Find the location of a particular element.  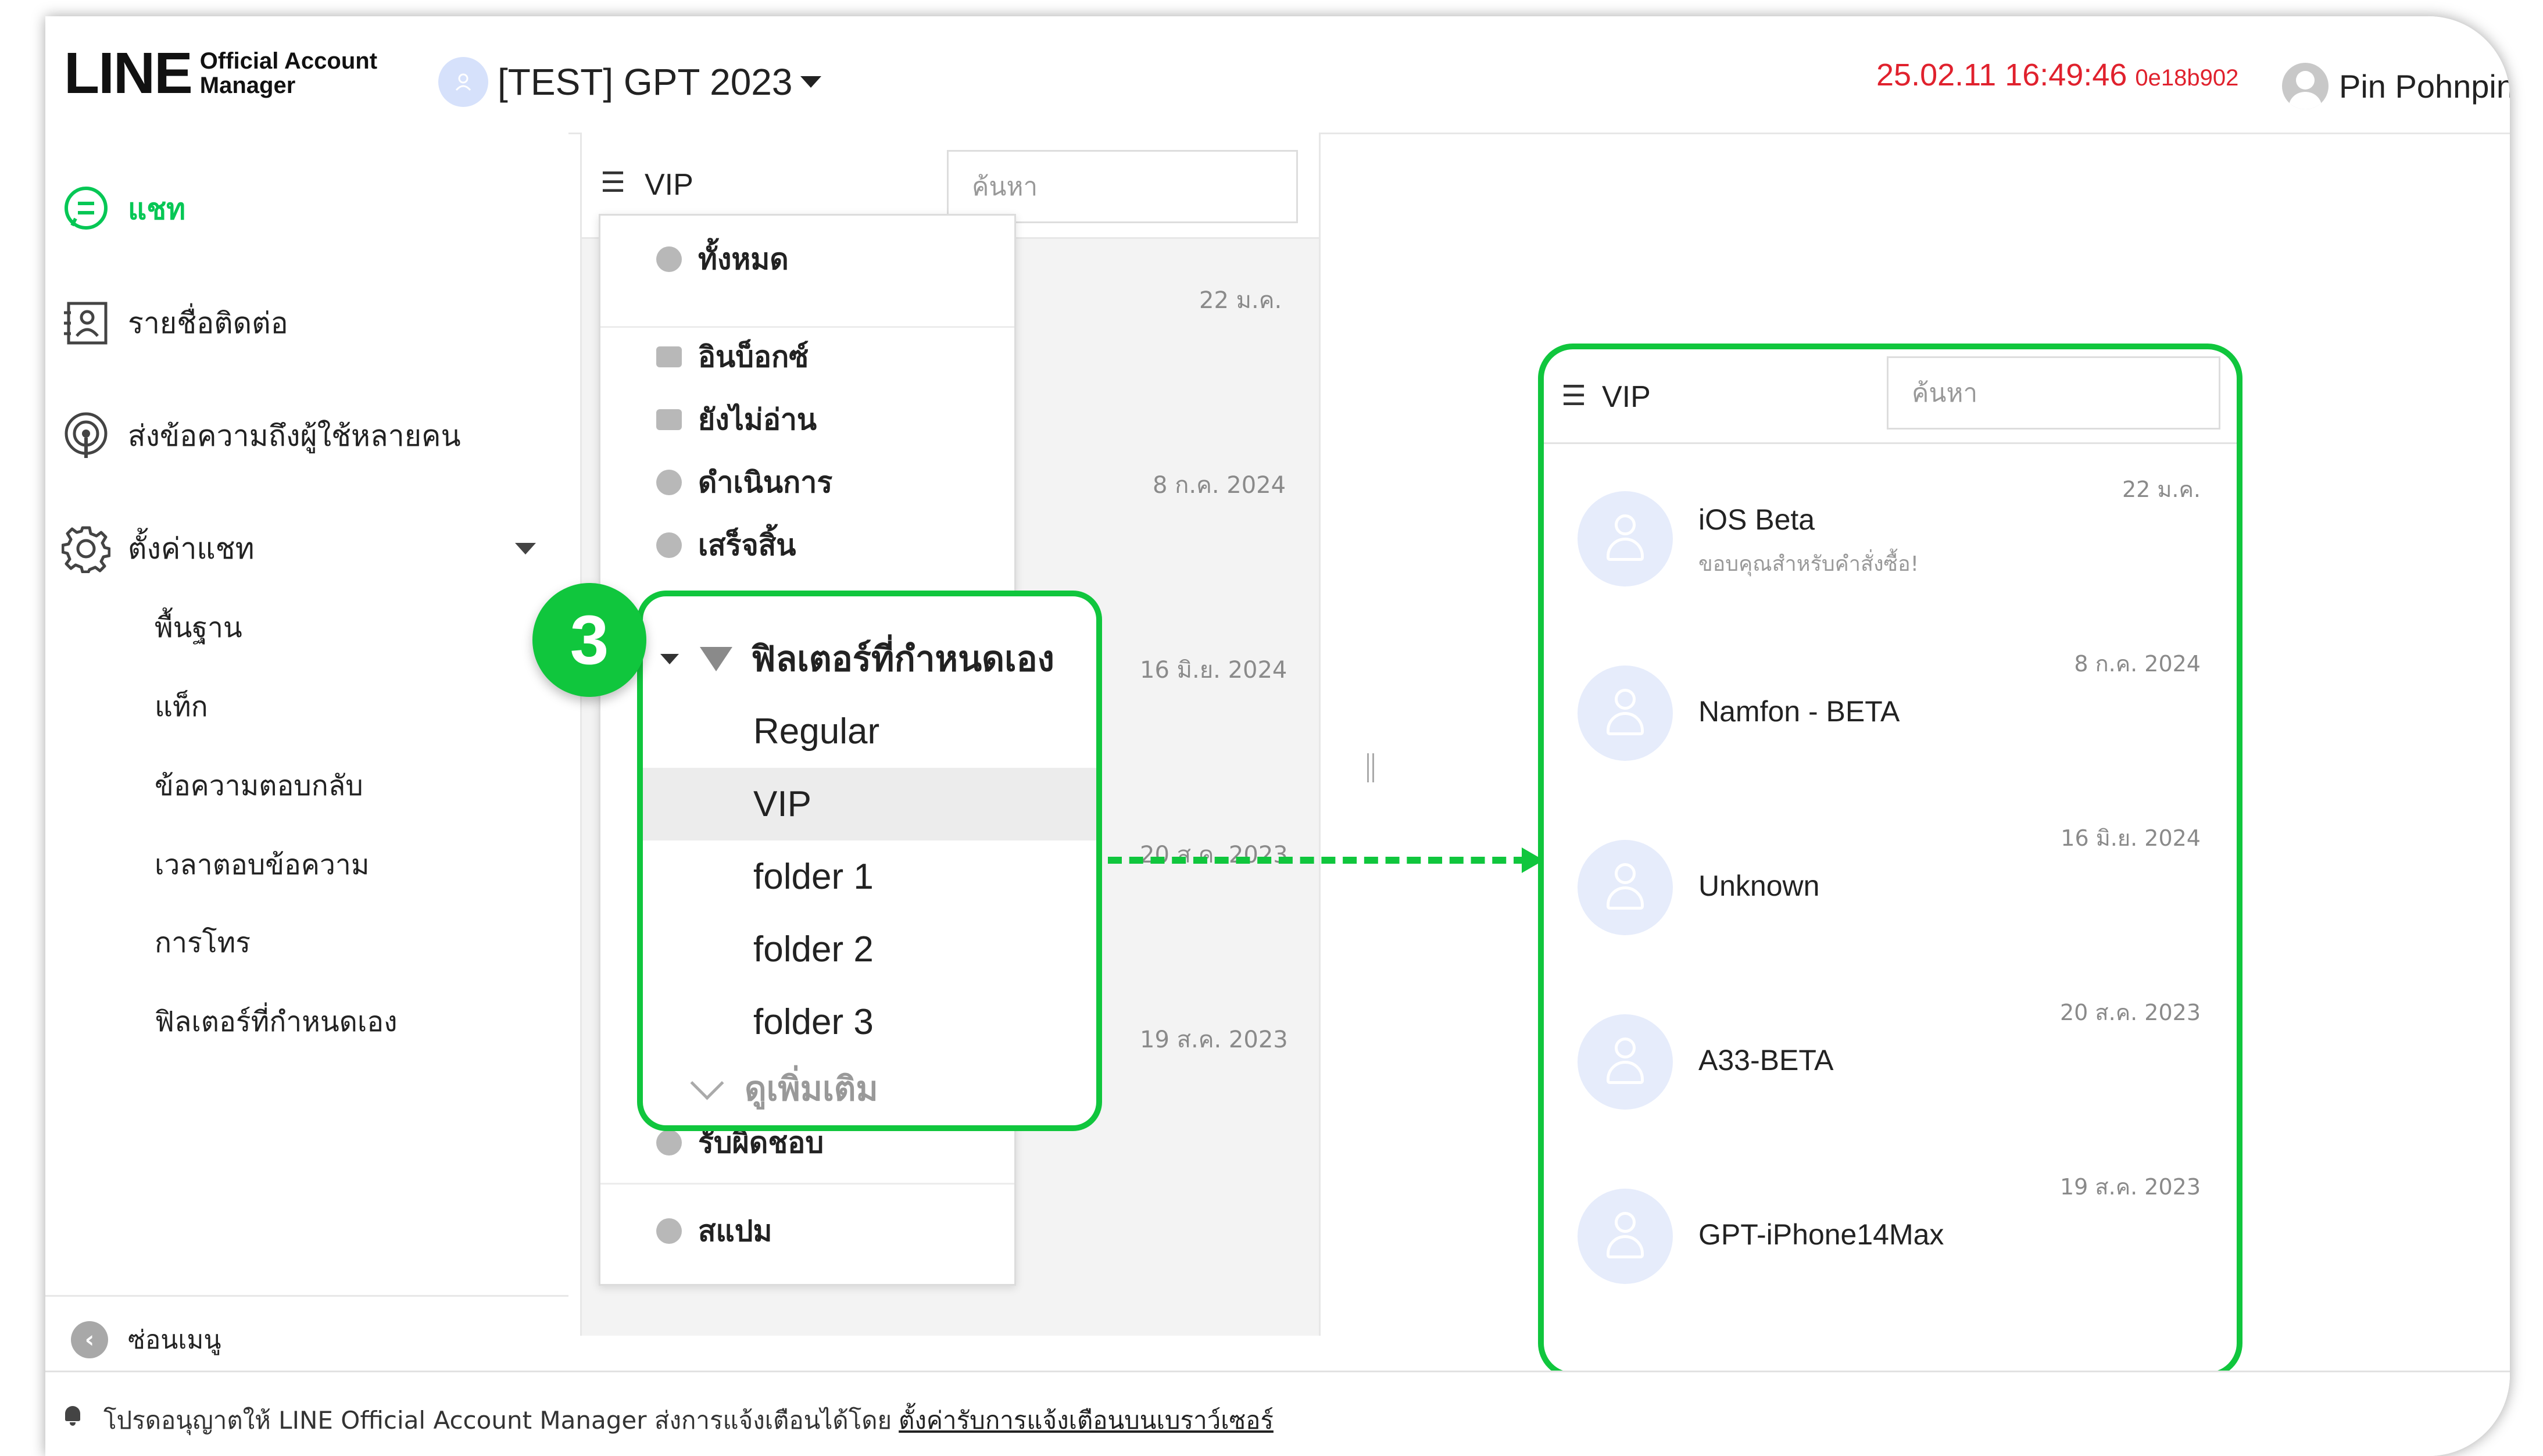

sidebar-label-chat-settings: ตั้งค่าแชท is located at coordinates (191, 549).